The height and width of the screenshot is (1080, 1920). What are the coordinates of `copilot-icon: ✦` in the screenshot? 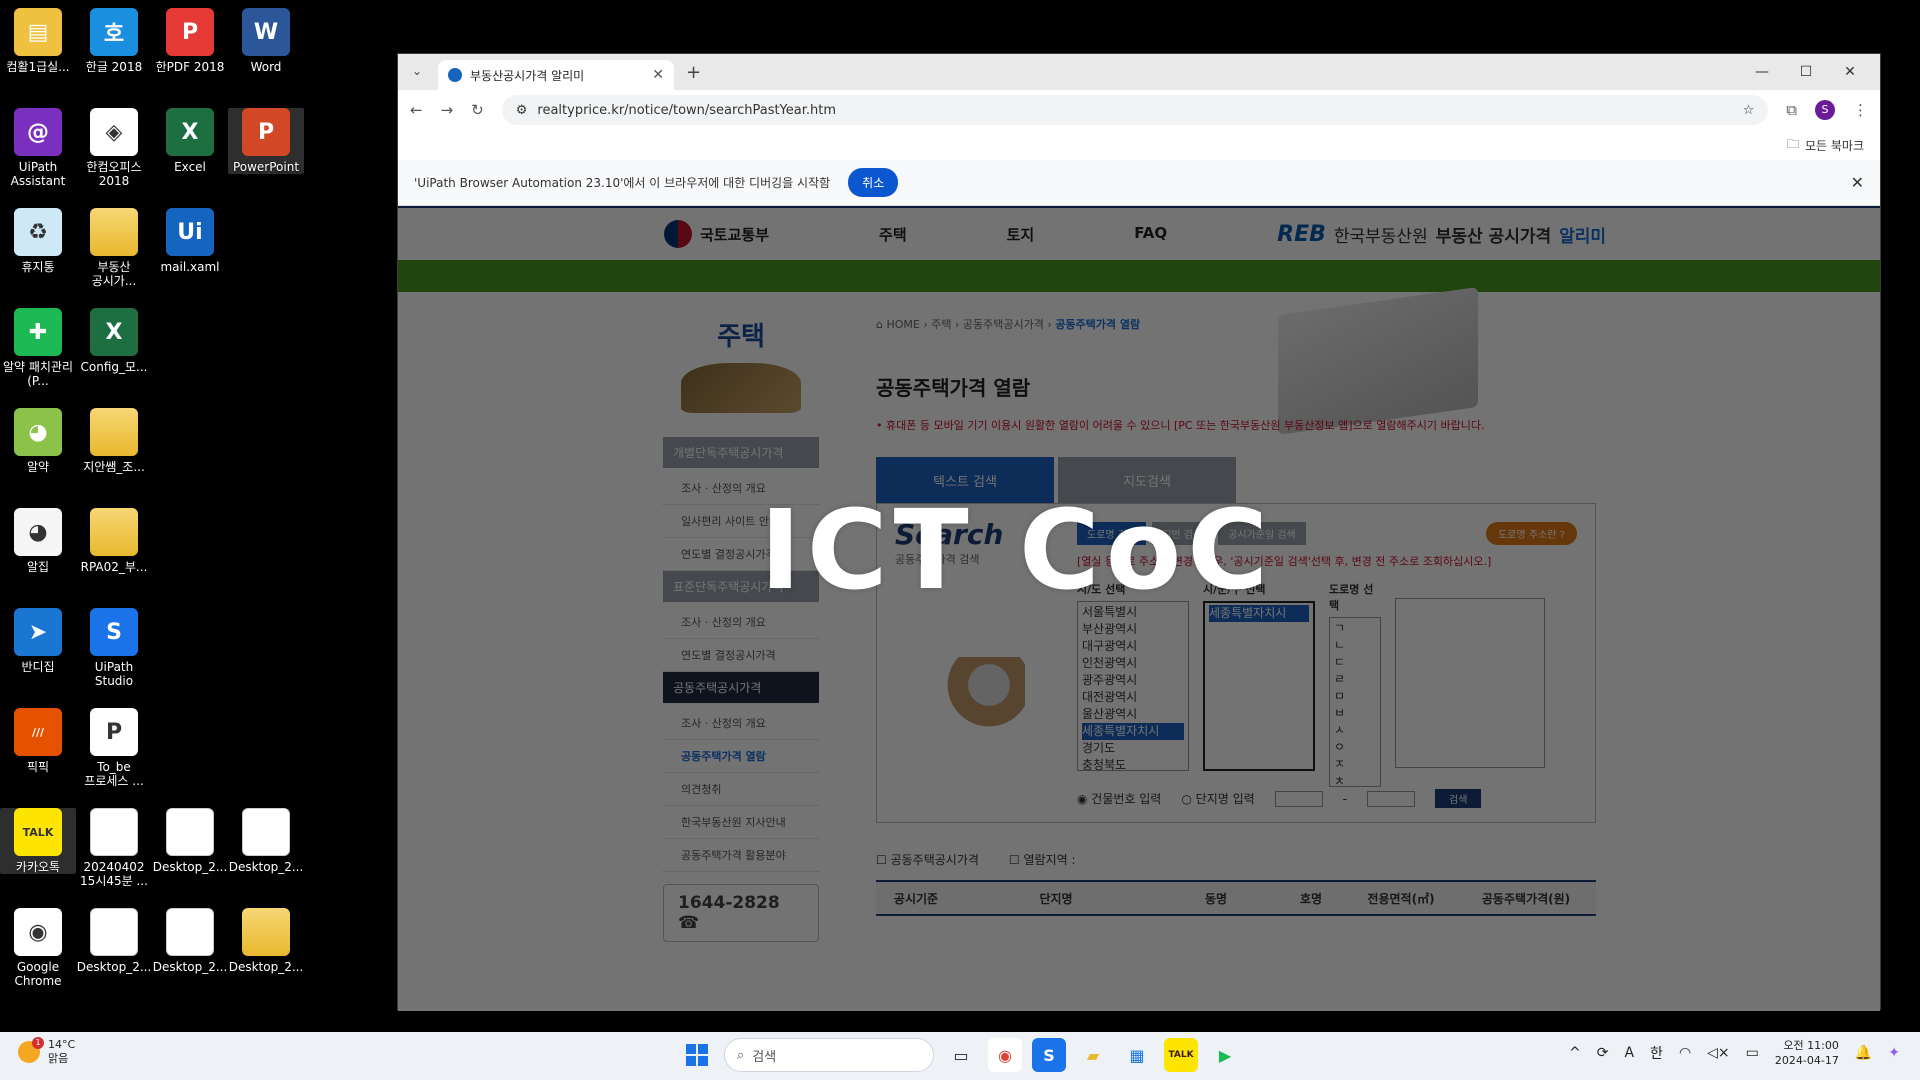 It's located at (1894, 1053).